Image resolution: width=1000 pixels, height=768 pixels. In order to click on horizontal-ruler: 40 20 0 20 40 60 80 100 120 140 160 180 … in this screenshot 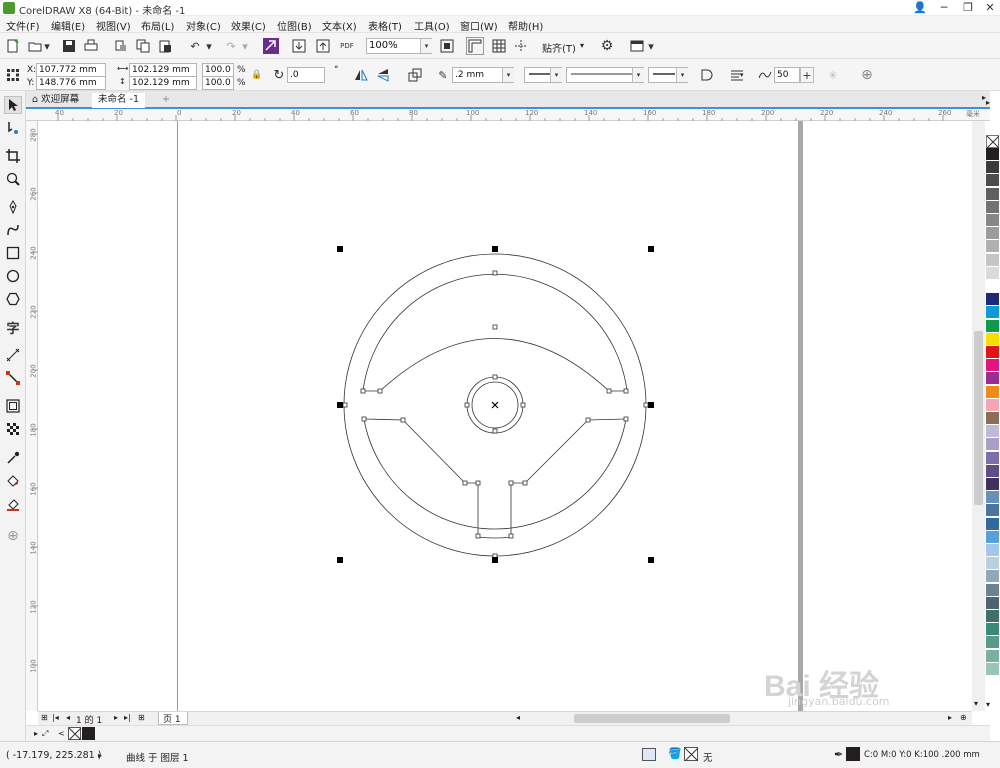, I will do `click(508, 115)`.